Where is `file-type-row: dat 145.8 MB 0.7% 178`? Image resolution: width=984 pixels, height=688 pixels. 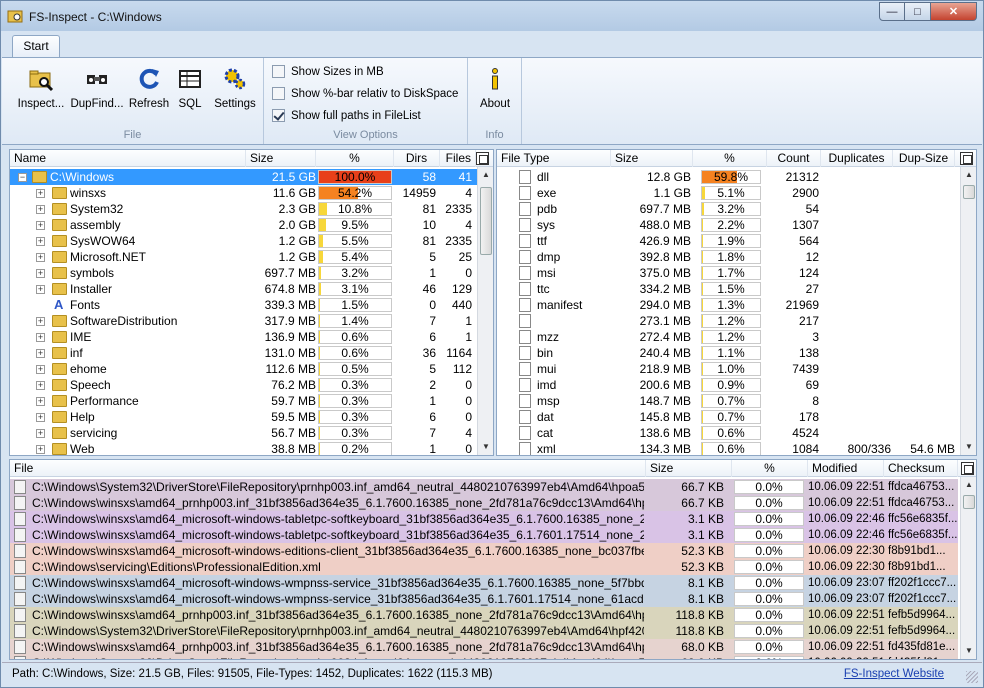 file-type-row: dat 145.8 MB 0.7% 178 is located at coordinates (736, 417).